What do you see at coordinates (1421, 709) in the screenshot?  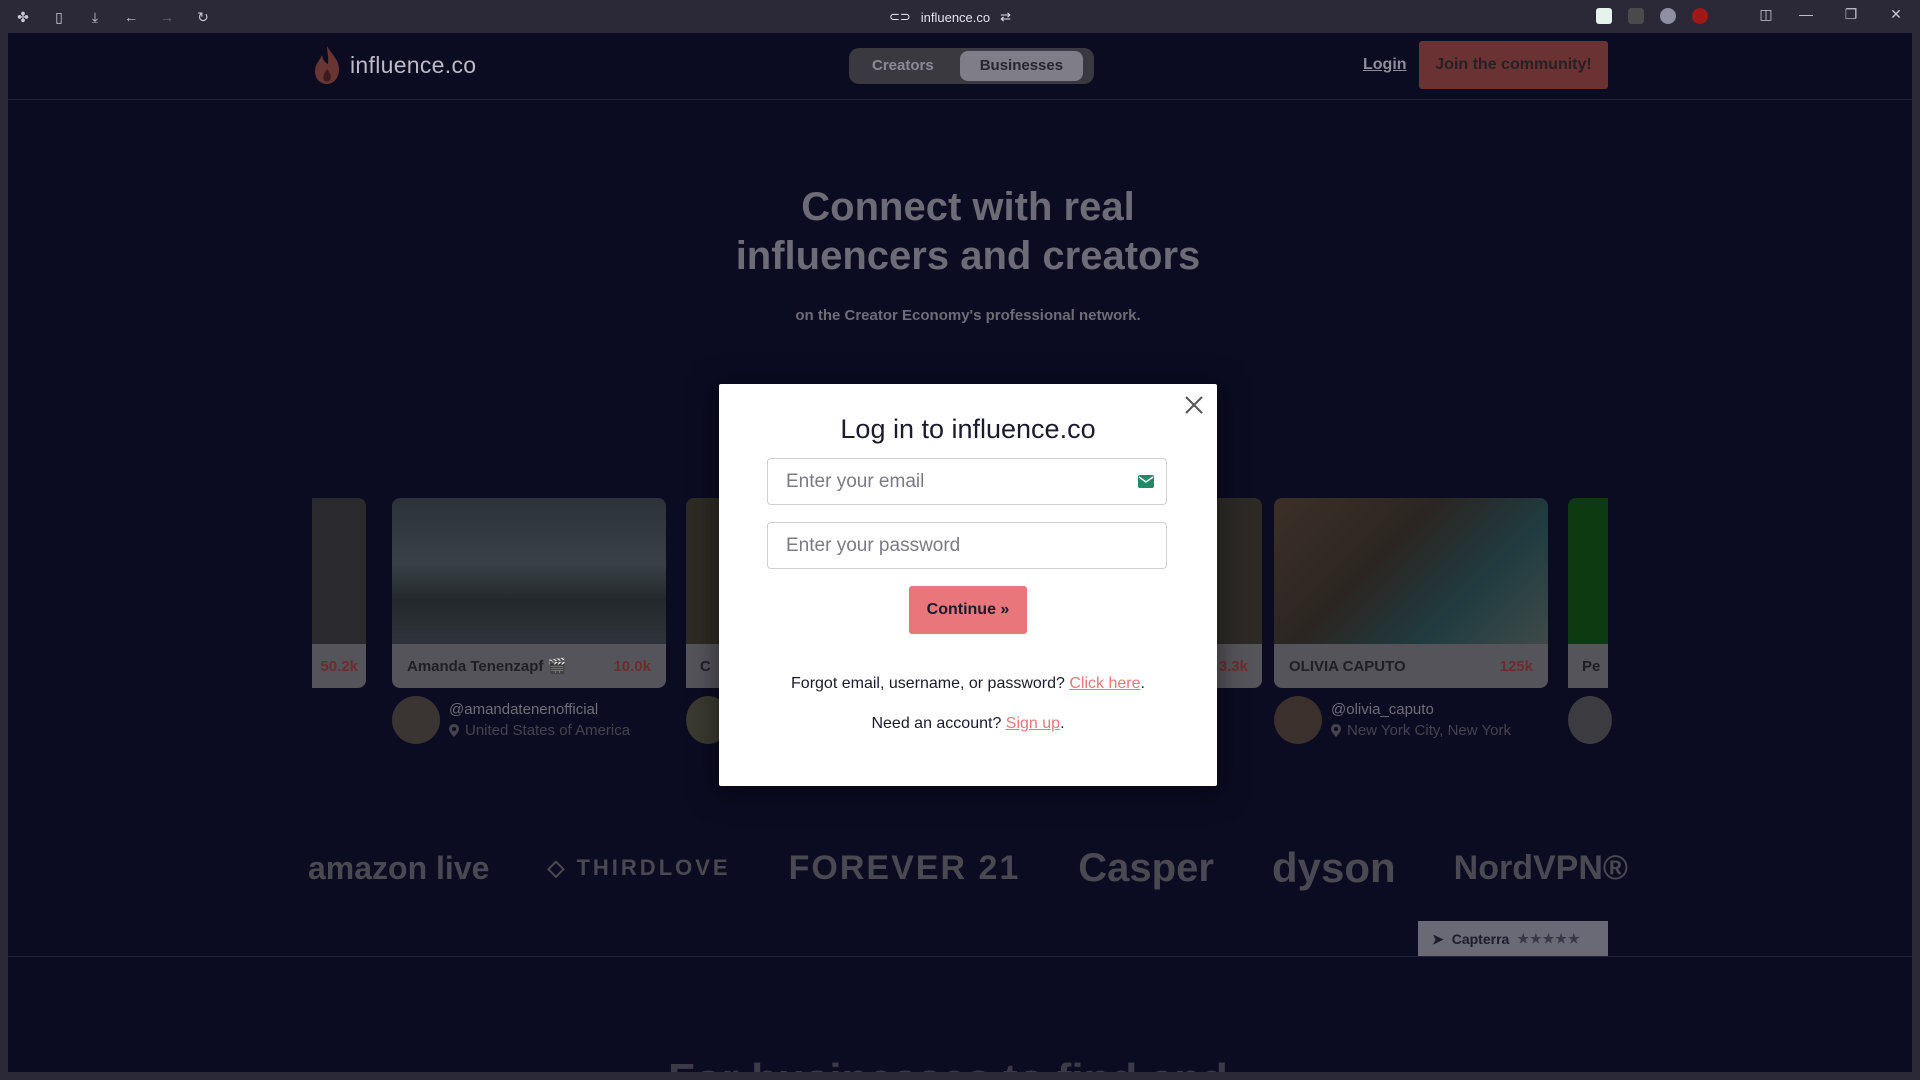 I see `creator-handle: @olivia_caputo` at bounding box center [1421, 709].